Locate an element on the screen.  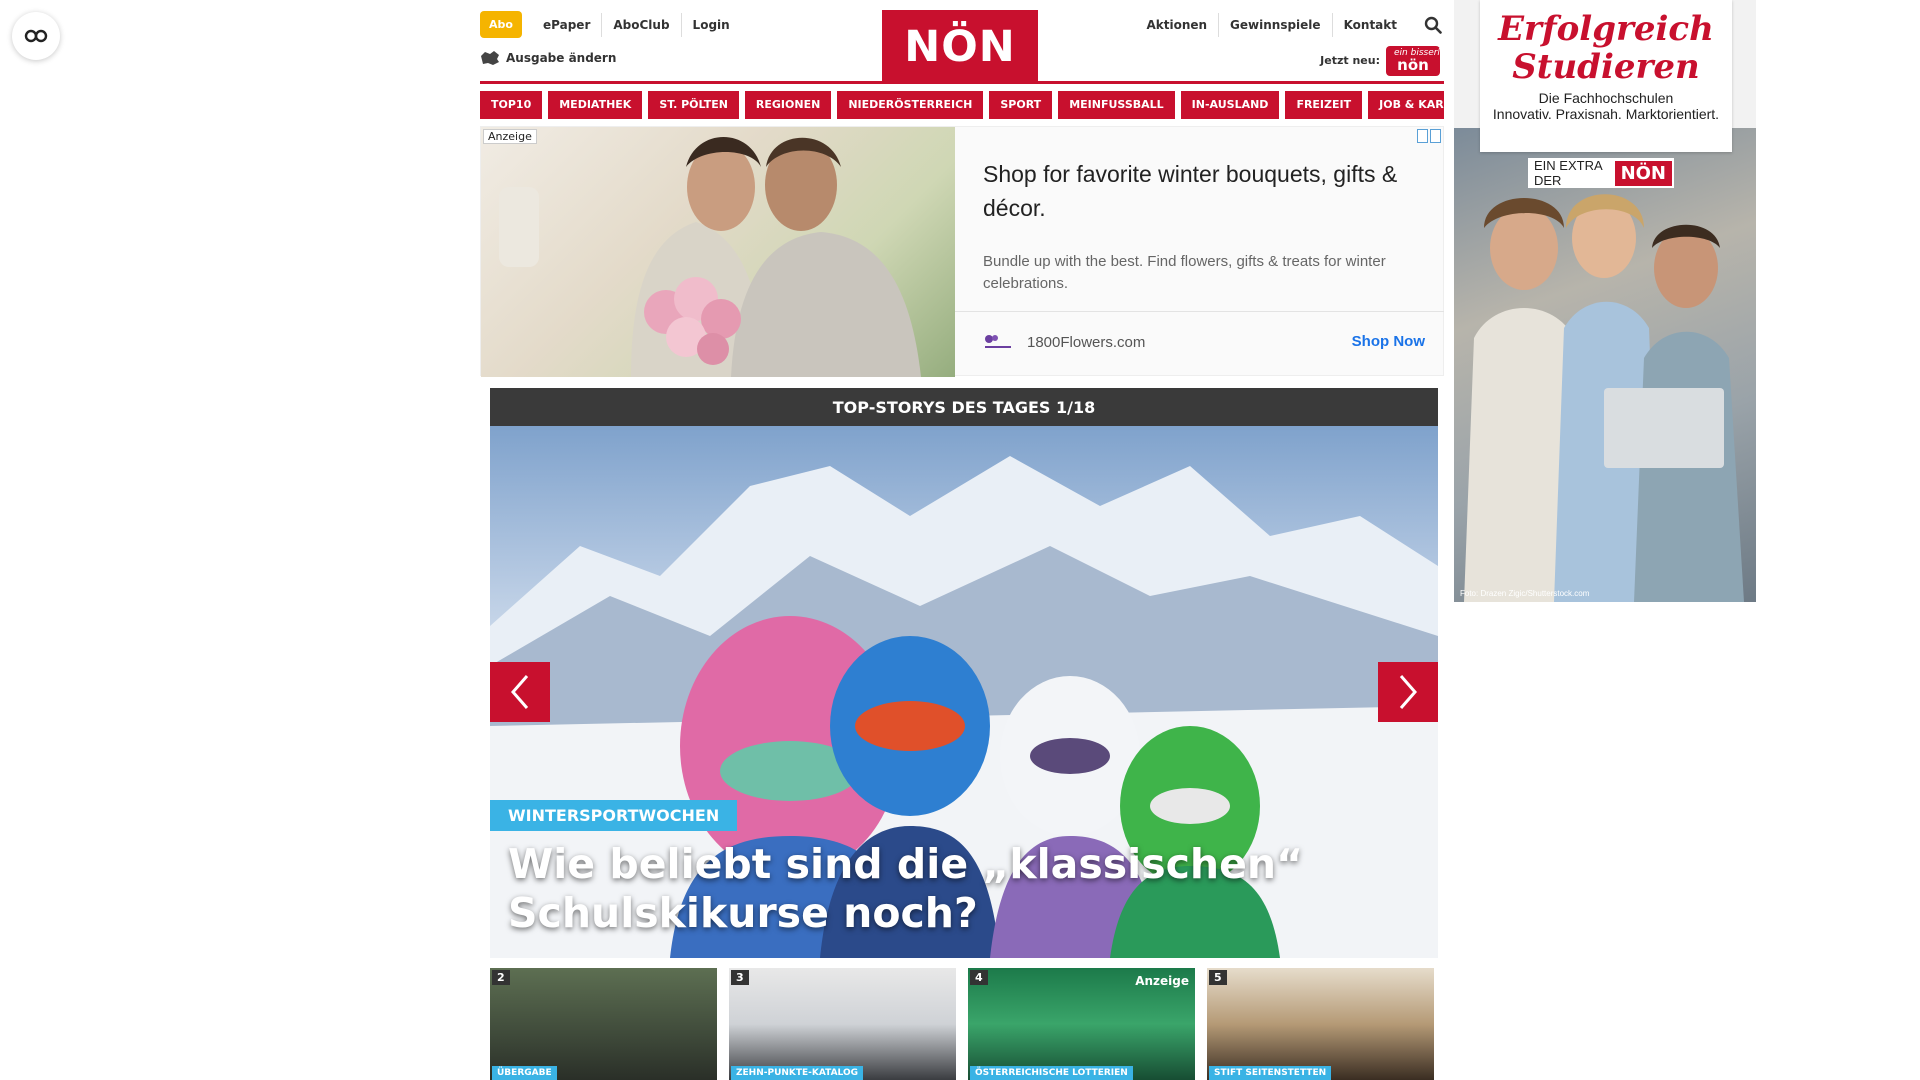
ad-brand-name: 1800Flowers.com is located at coordinates (1086, 342).